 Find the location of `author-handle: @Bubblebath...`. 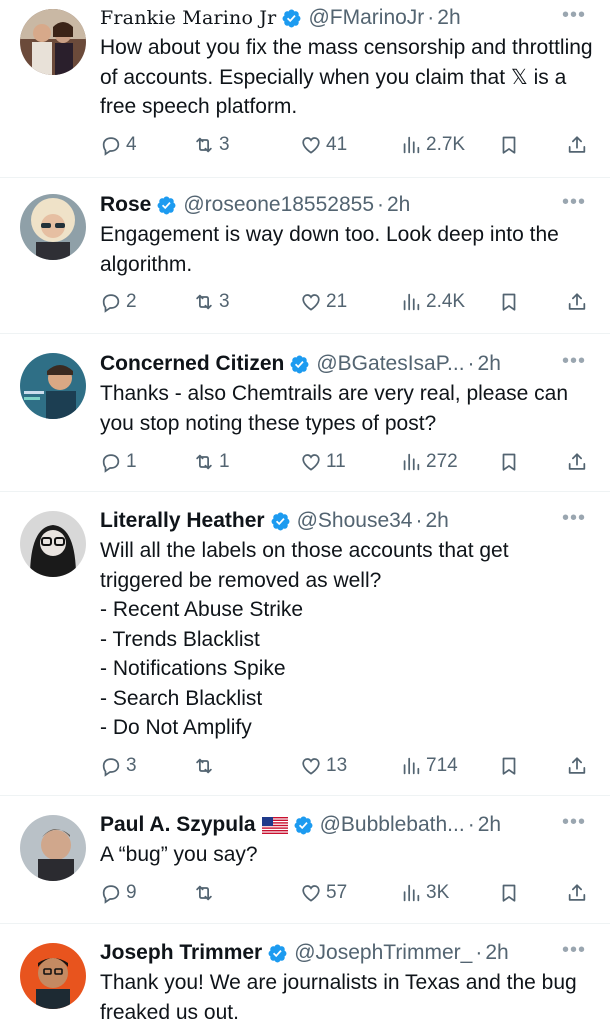

author-handle: @Bubblebath... is located at coordinates (392, 825).